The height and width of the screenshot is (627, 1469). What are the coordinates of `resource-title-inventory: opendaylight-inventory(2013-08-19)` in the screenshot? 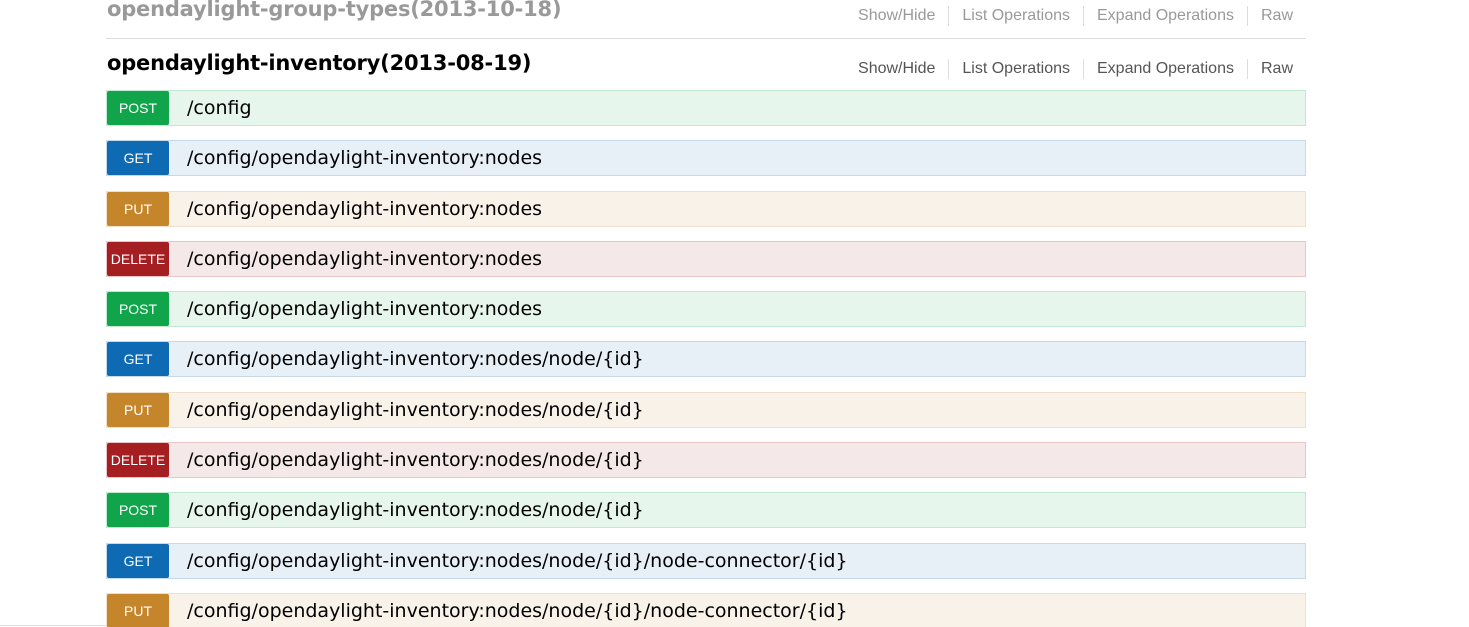 It's located at (319, 63).